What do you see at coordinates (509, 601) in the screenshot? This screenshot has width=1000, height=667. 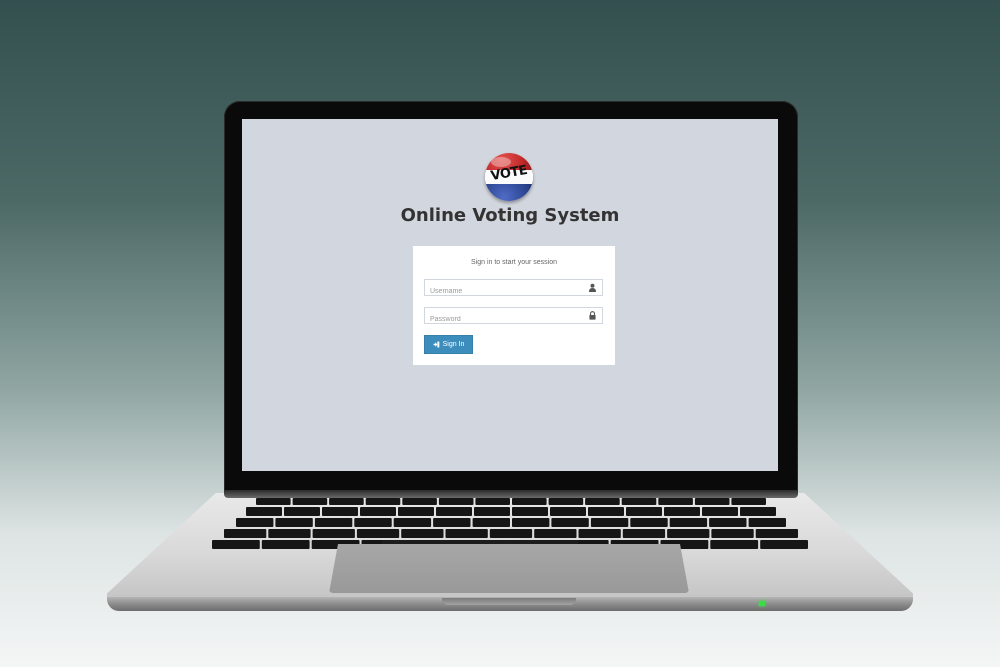 I see `laptop-notch` at bounding box center [509, 601].